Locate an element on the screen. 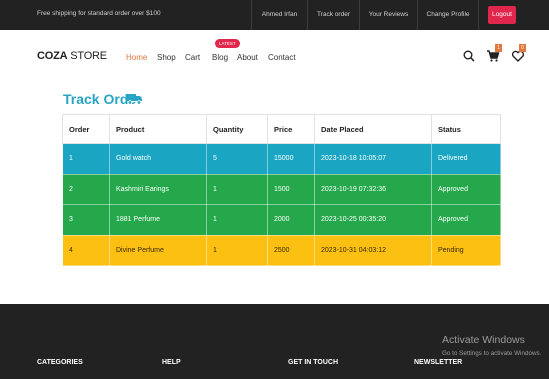  blog-latest-badge: LATEST is located at coordinates (227, 43).